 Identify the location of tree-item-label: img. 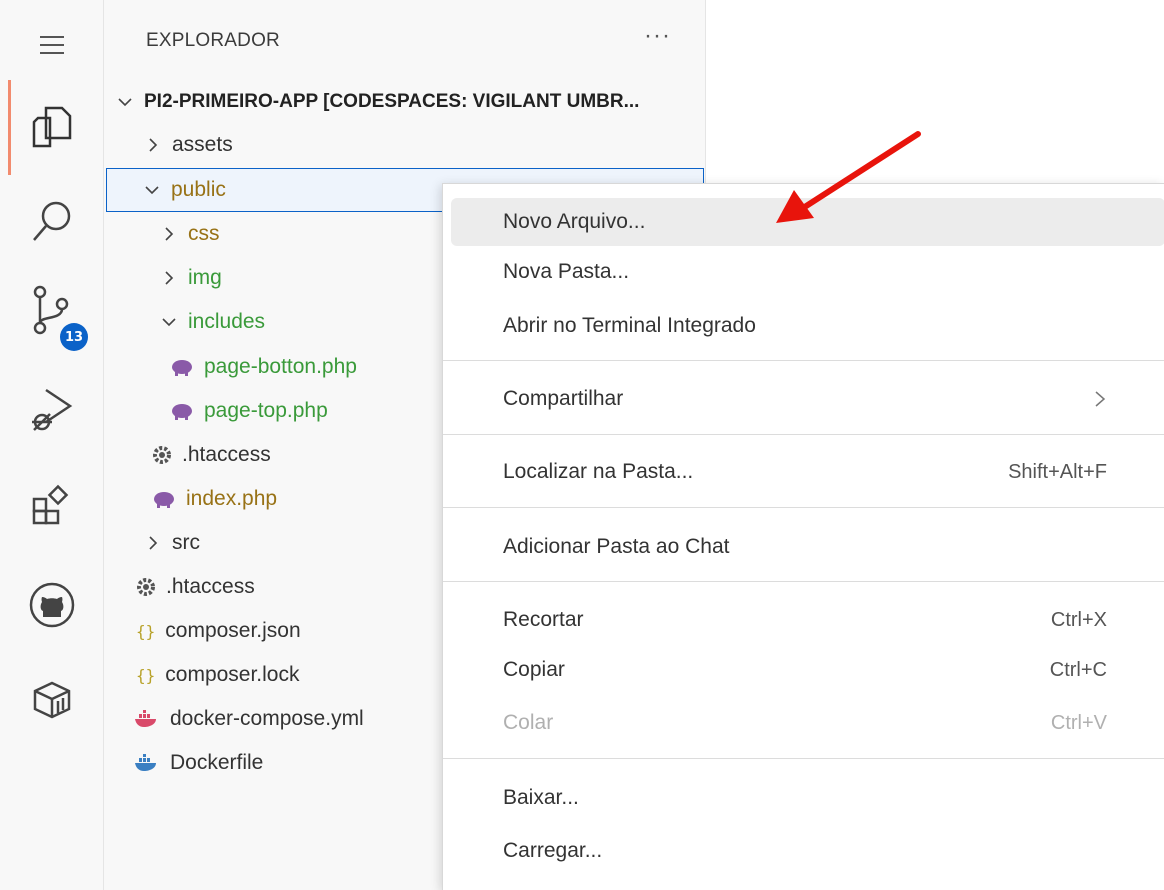
(205, 277).